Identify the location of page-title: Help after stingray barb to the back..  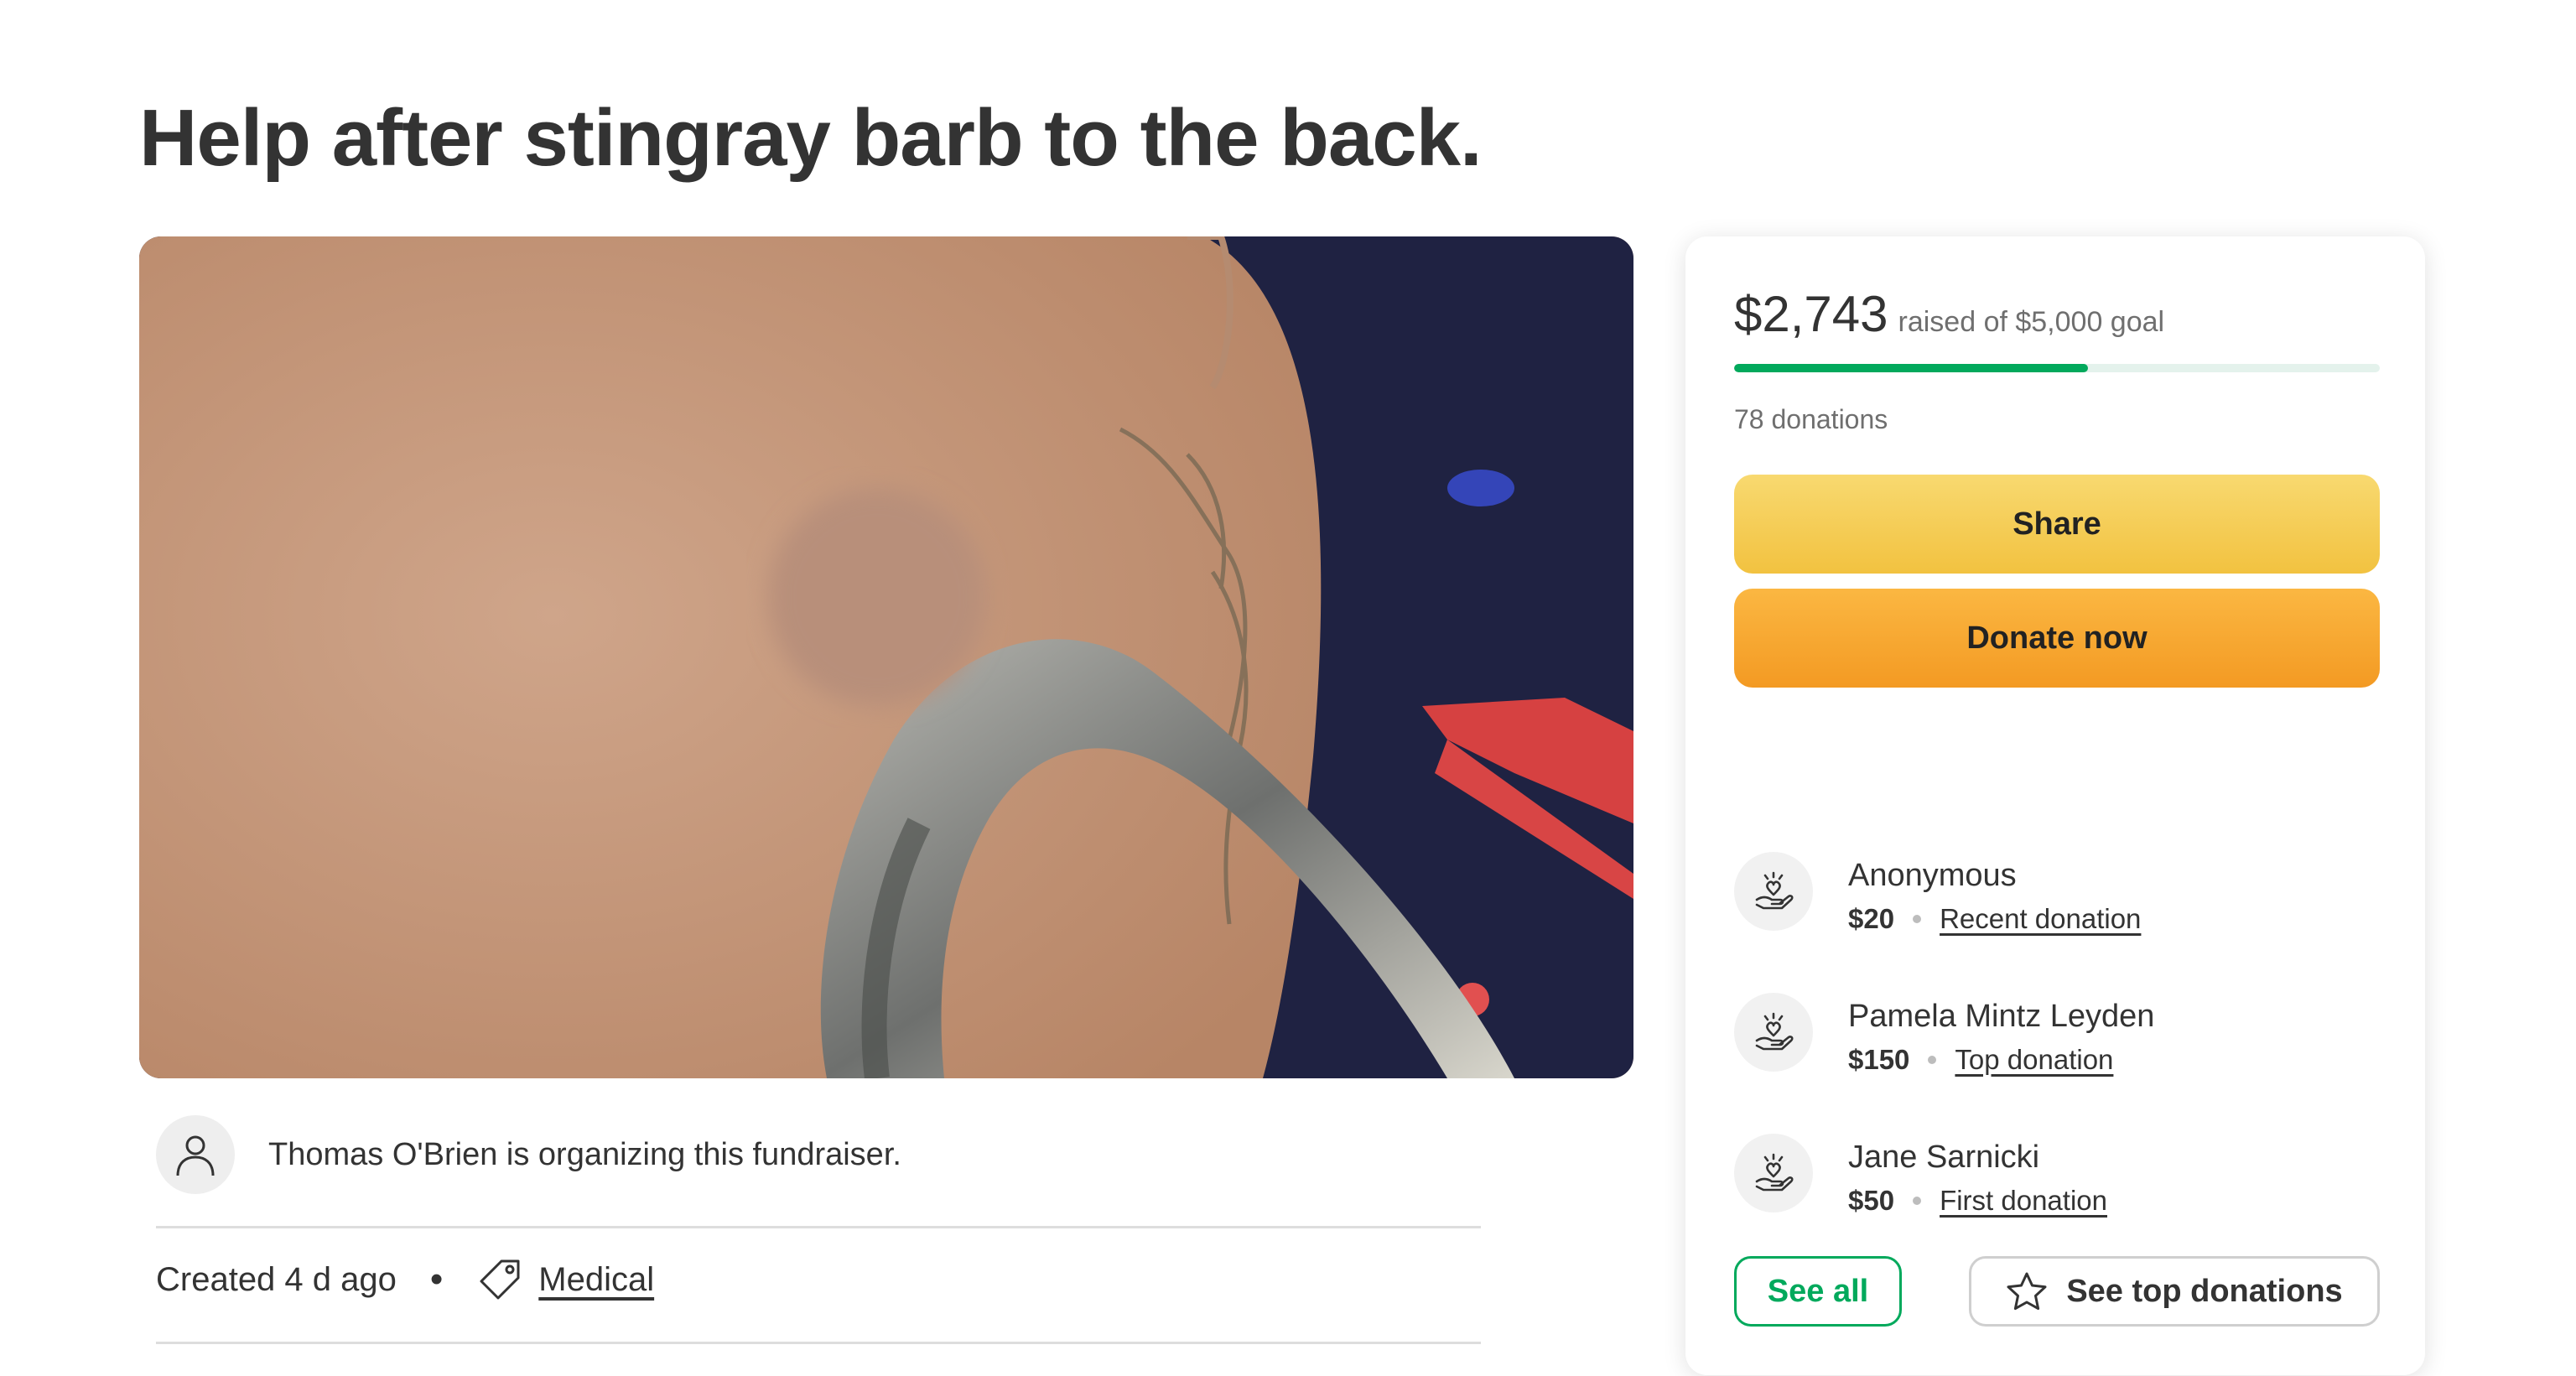
(811, 138).